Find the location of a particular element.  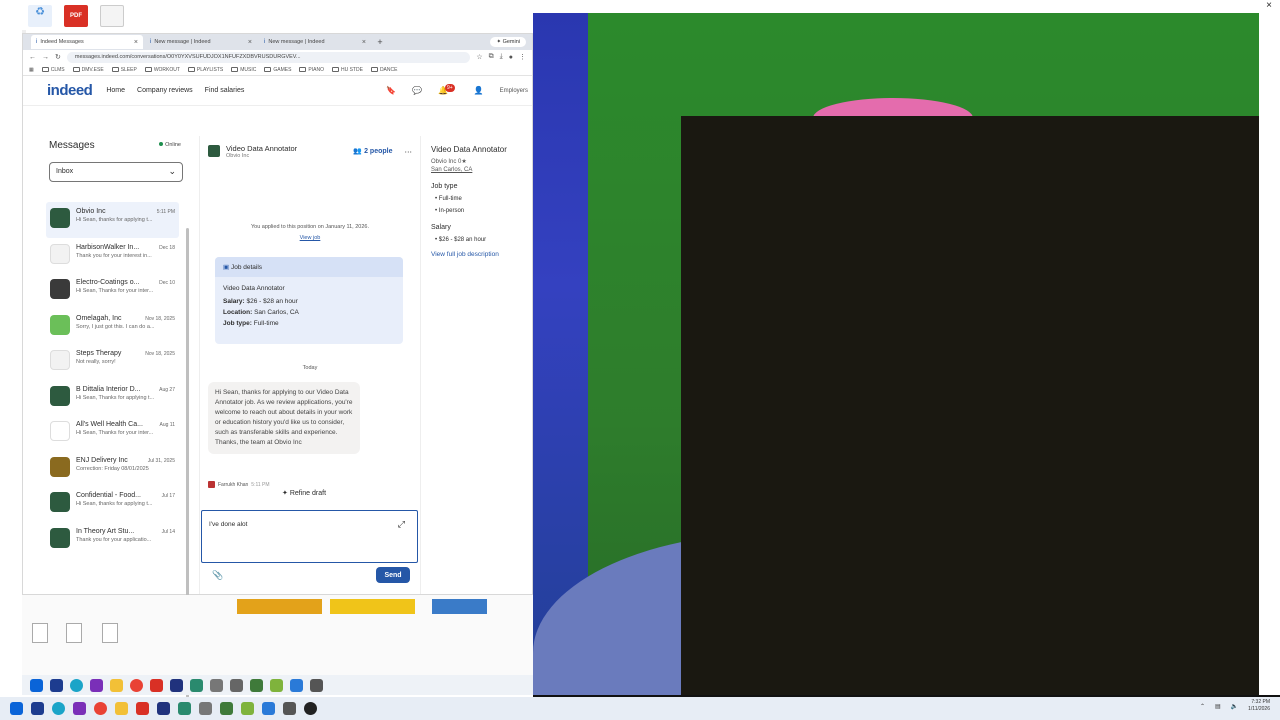

download-icon: ⤓ is located at coordinates (501, 57).